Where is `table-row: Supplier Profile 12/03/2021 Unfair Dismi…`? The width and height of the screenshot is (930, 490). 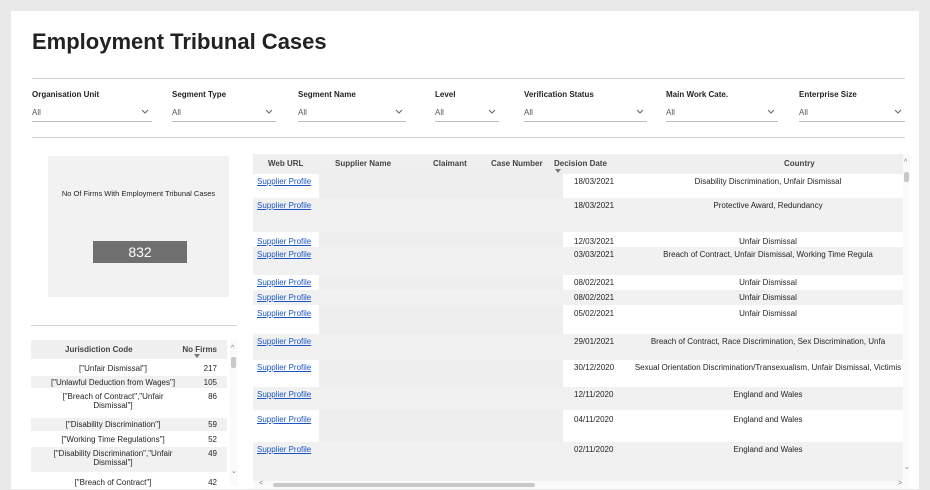
table-row: Supplier Profile 12/03/2021 Unfair Dismi… is located at coordinates (578, 240).